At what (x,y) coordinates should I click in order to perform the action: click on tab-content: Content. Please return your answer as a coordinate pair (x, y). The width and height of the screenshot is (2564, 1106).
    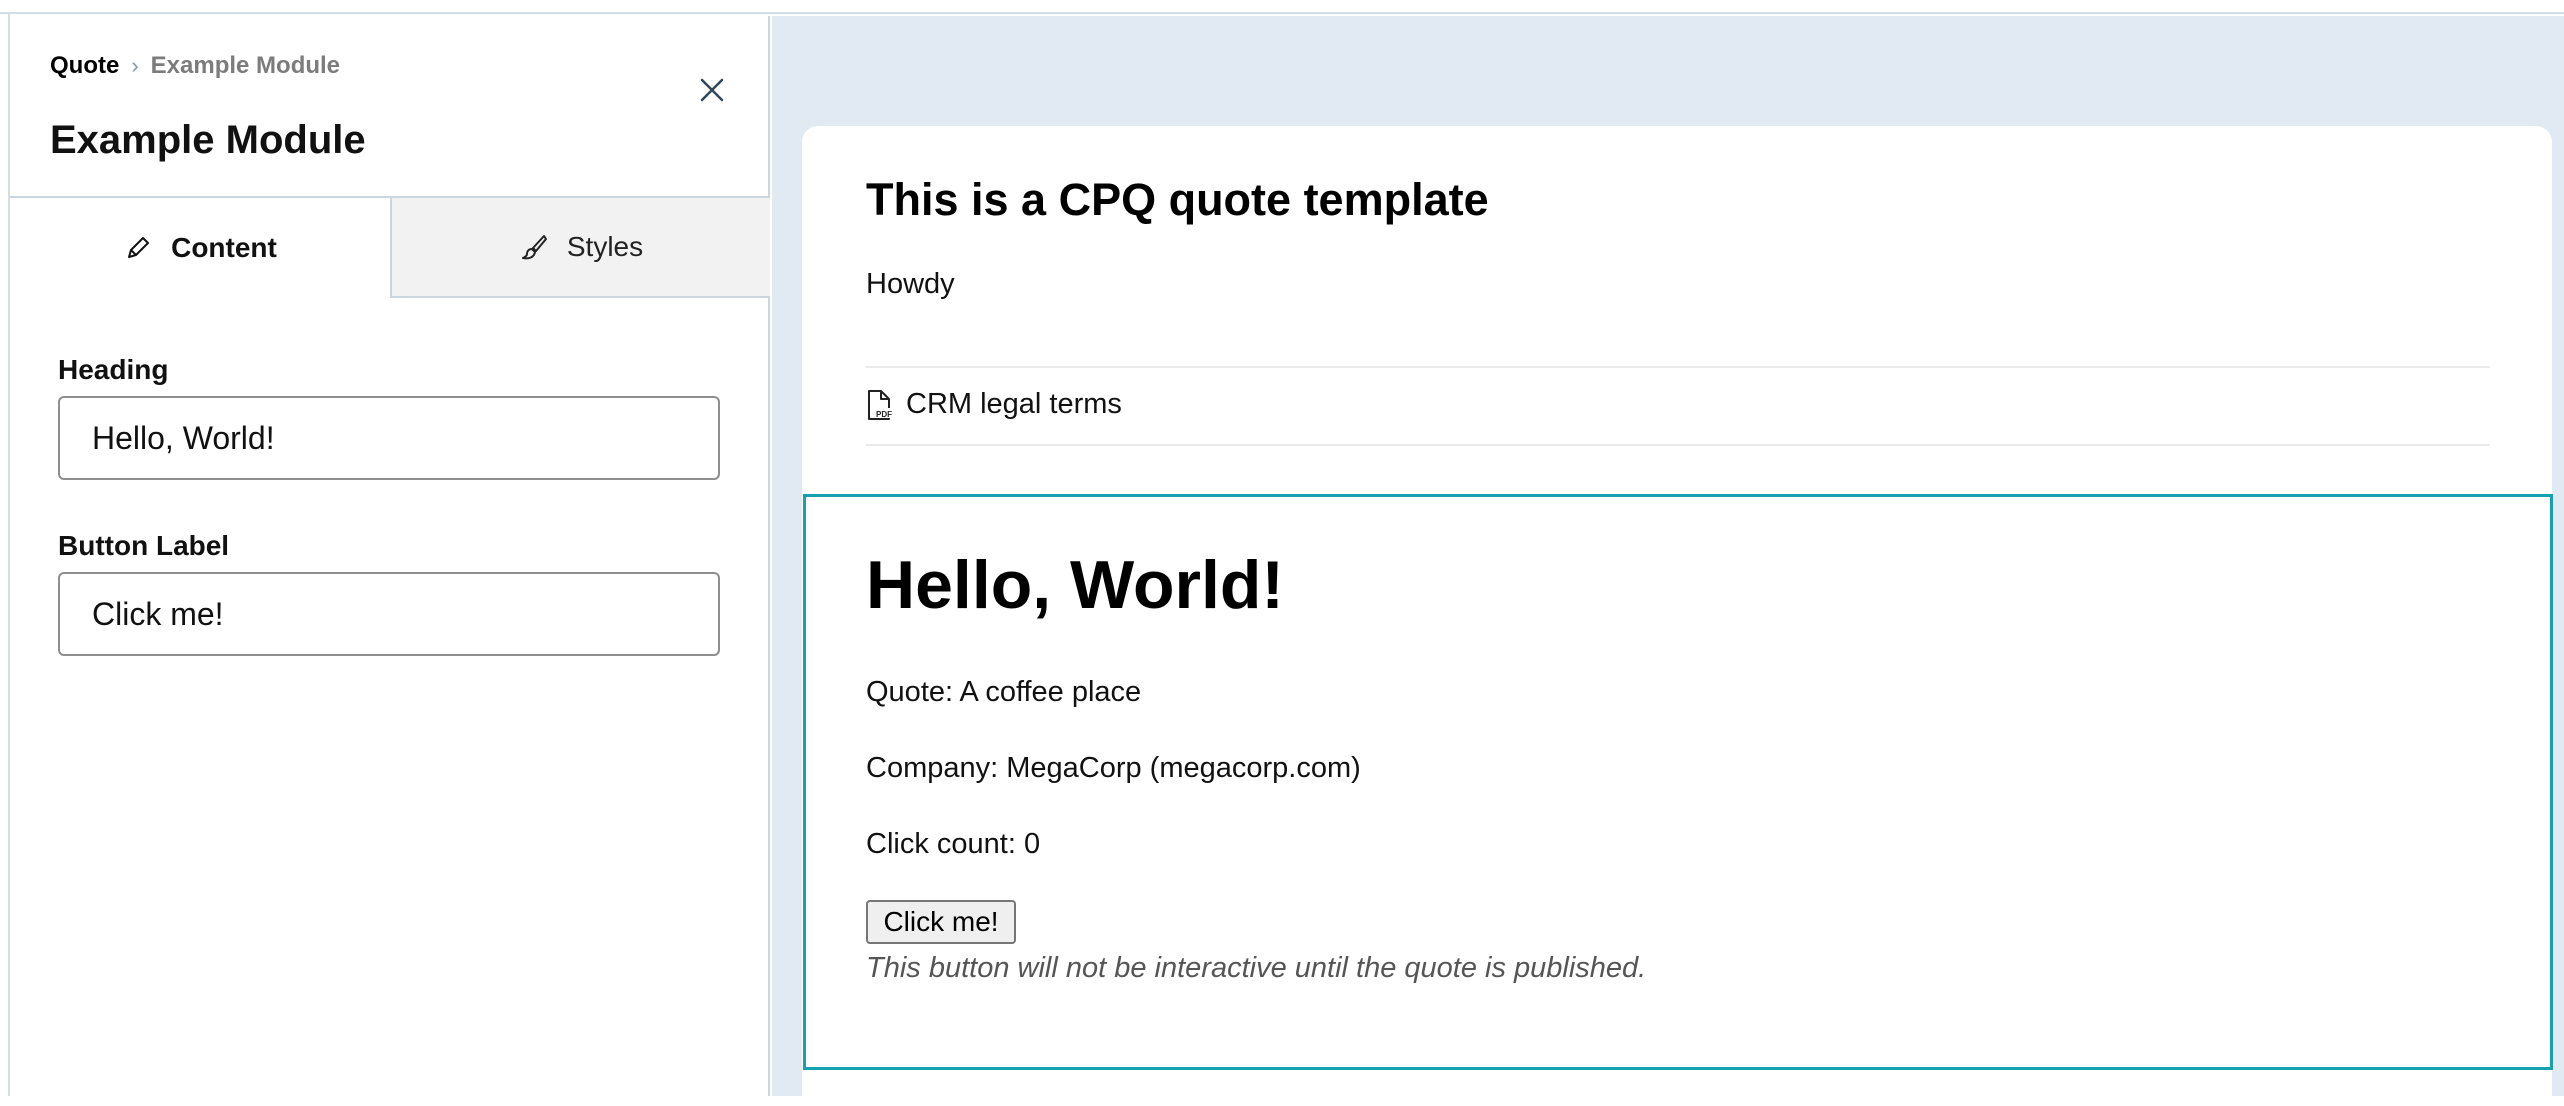
    Looking at the image, I should click on (200, 248).